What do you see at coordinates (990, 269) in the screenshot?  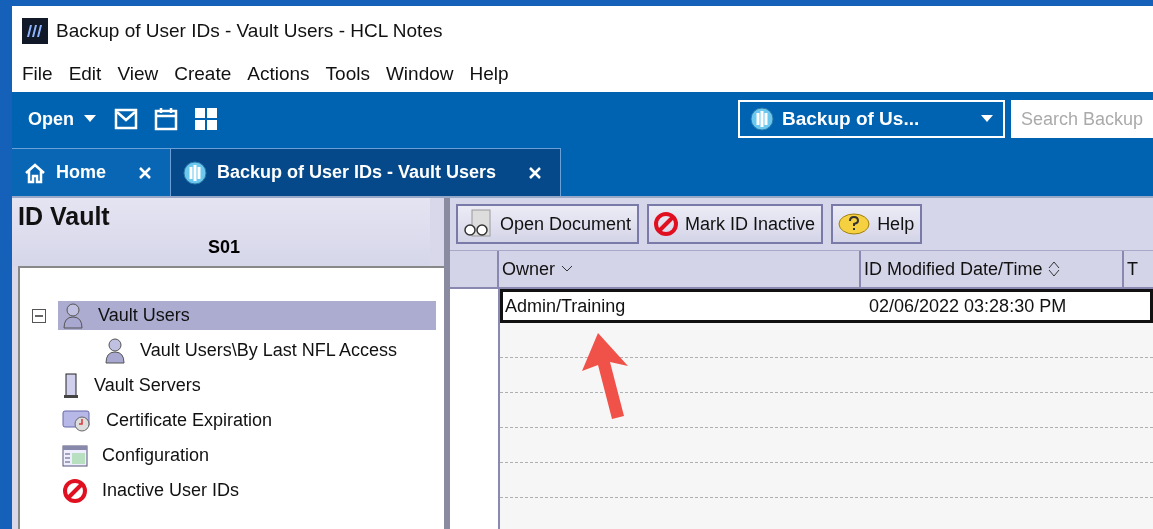 I see `column-header: ID Modified Date/Time` at bounding box center [990, 269].